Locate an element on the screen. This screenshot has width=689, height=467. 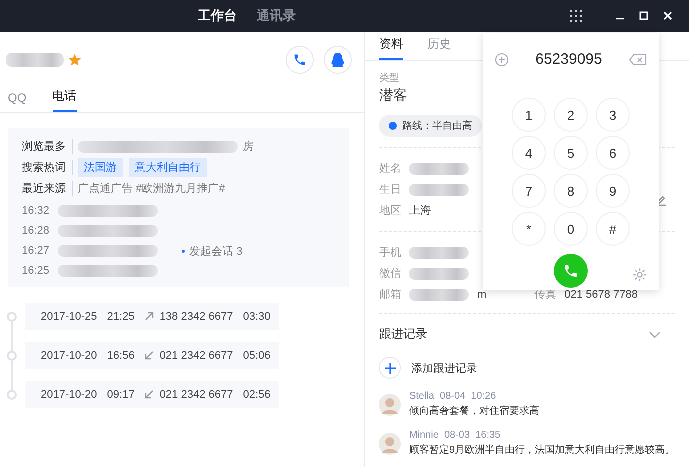
call-record: 2017-10-20 09:17 021 2342 6677 02:56 is located at coordinates (152, 394).